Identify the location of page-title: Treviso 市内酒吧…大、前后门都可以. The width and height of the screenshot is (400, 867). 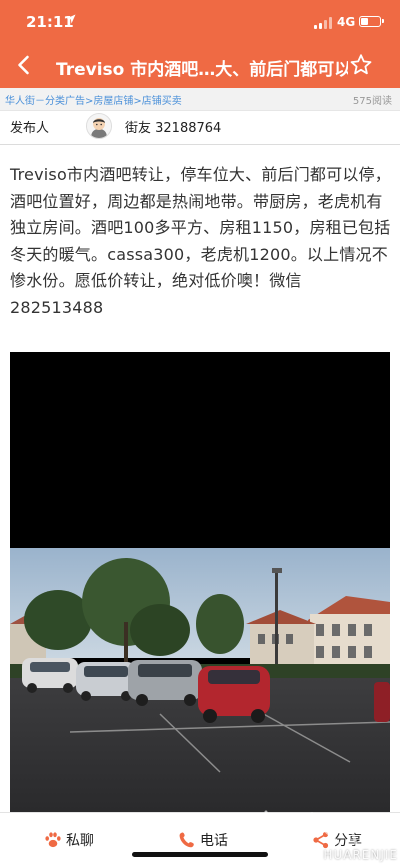
(202, 70).